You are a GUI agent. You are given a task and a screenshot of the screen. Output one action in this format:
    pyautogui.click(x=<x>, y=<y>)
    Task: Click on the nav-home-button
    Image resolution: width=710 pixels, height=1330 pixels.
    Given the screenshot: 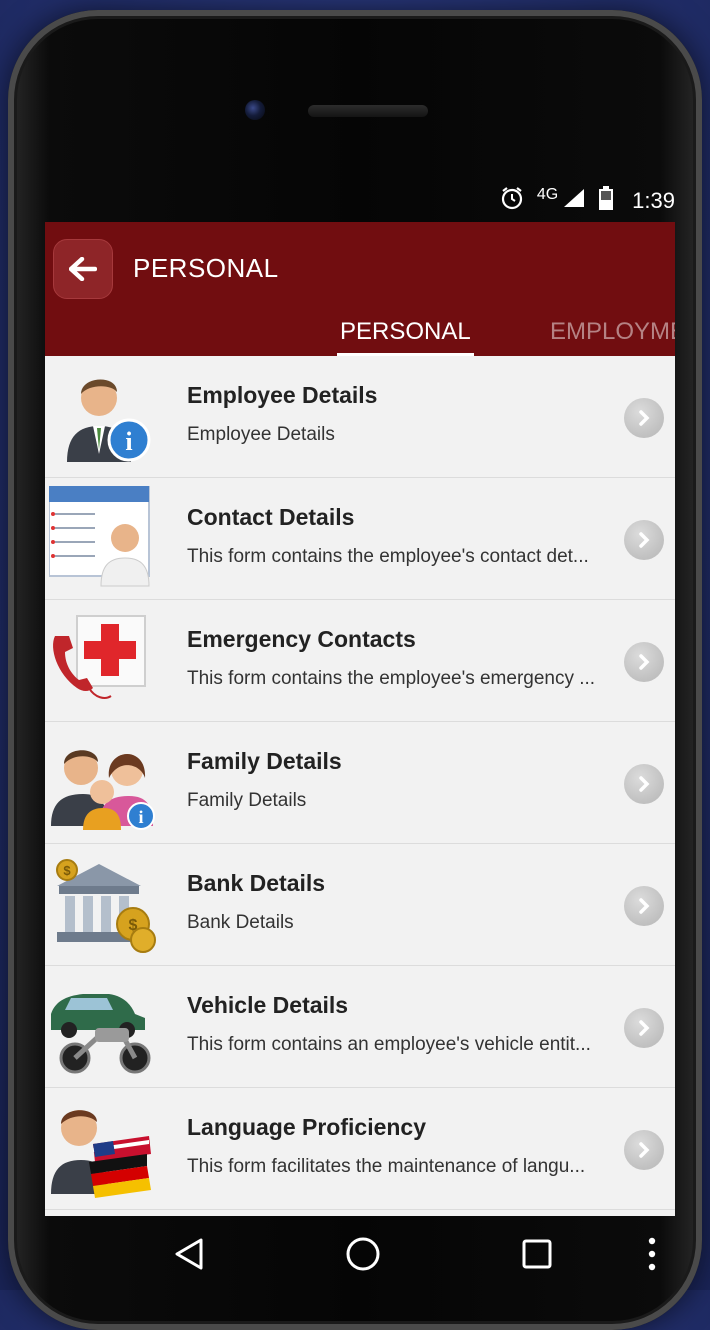 What is the action you would take?
    pyautogui.click(x=363, y=1254)
    